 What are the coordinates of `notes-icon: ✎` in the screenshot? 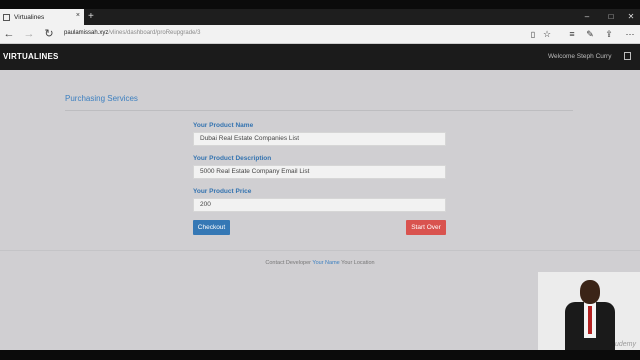 It's located at (590, 34).